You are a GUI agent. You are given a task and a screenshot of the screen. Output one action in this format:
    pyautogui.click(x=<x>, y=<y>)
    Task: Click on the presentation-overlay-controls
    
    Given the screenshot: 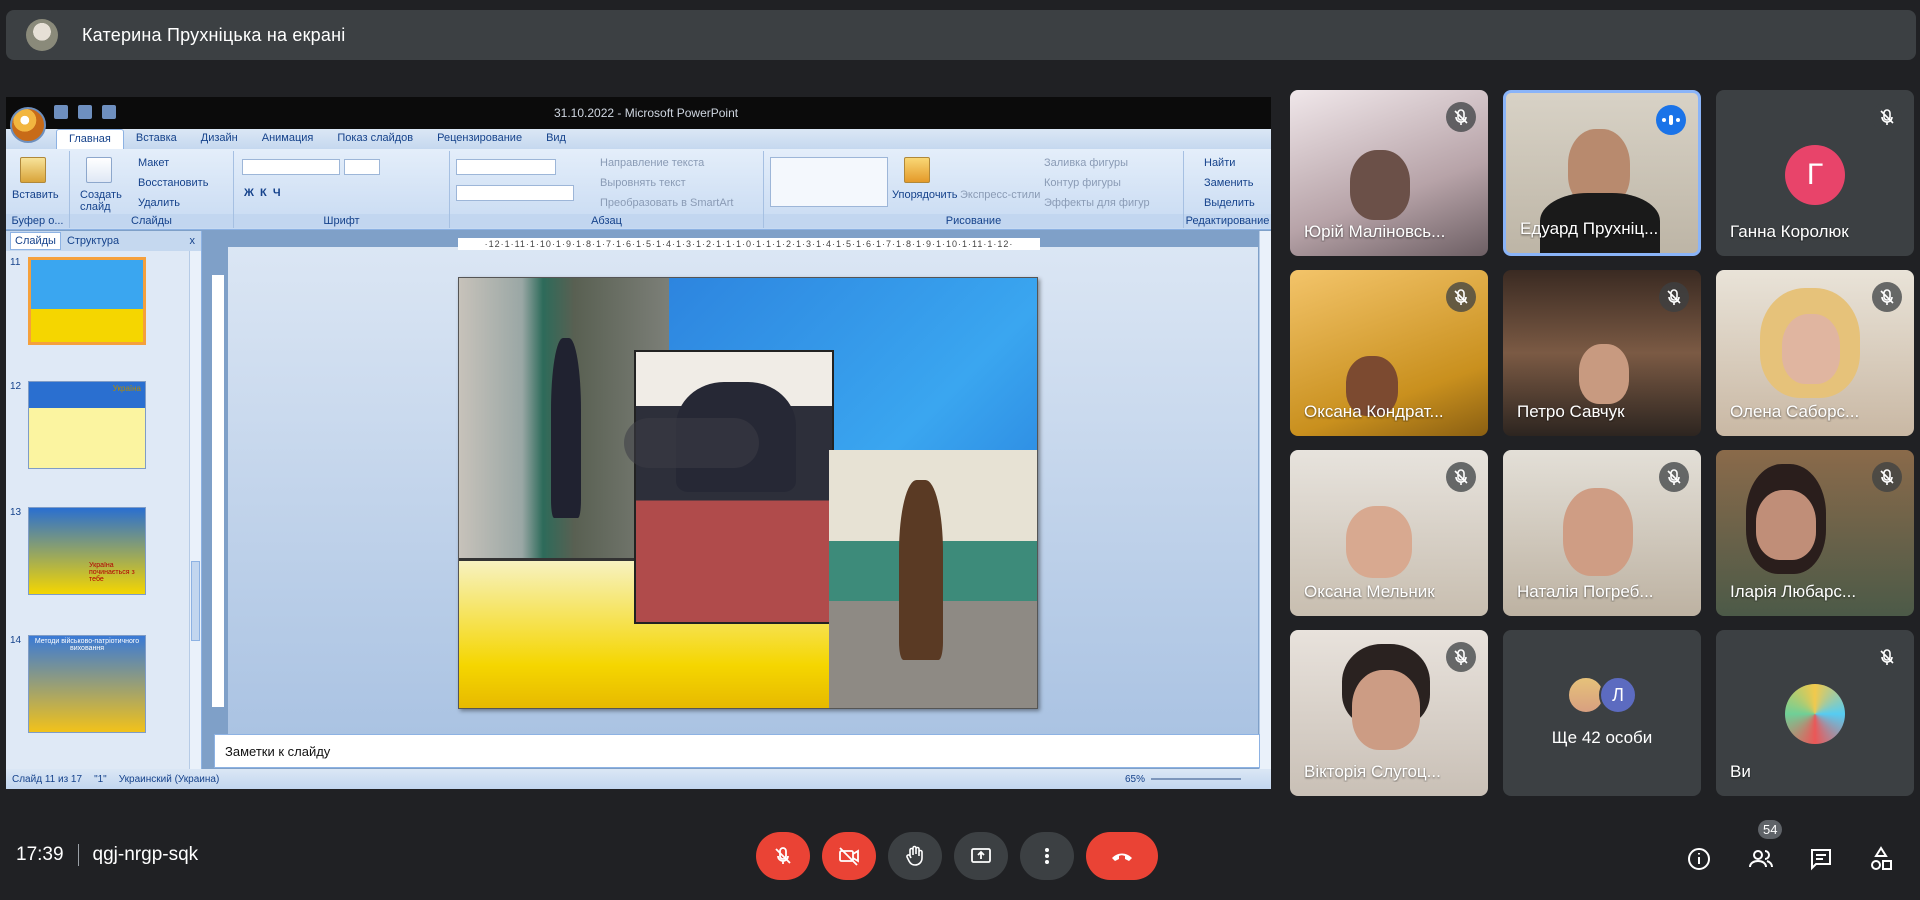 What is the action you would take?
    pyautogui.click(x=691, y=443)
    